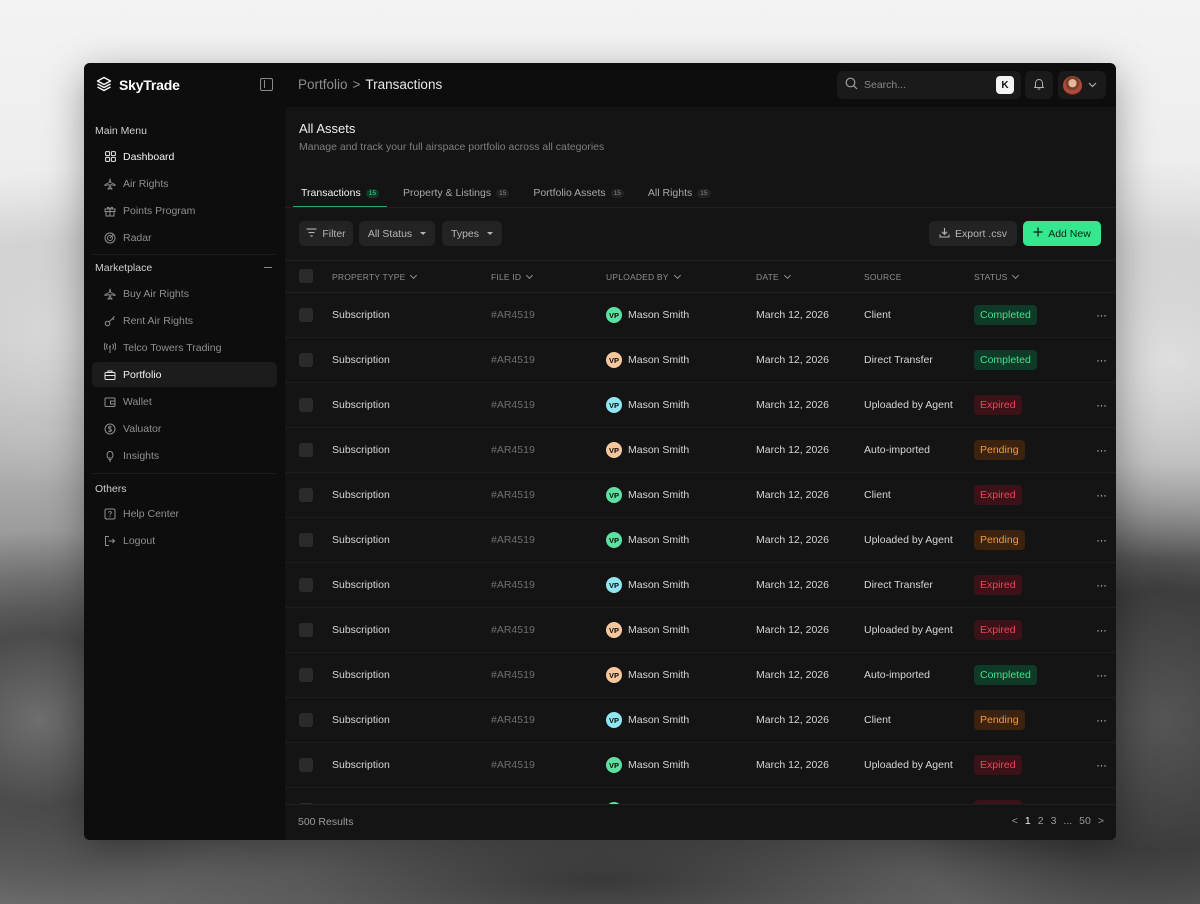  Describe the element at coordinates (184, 455) in the screenshot. I see `sidebar-item-insights: Insights` at that location.